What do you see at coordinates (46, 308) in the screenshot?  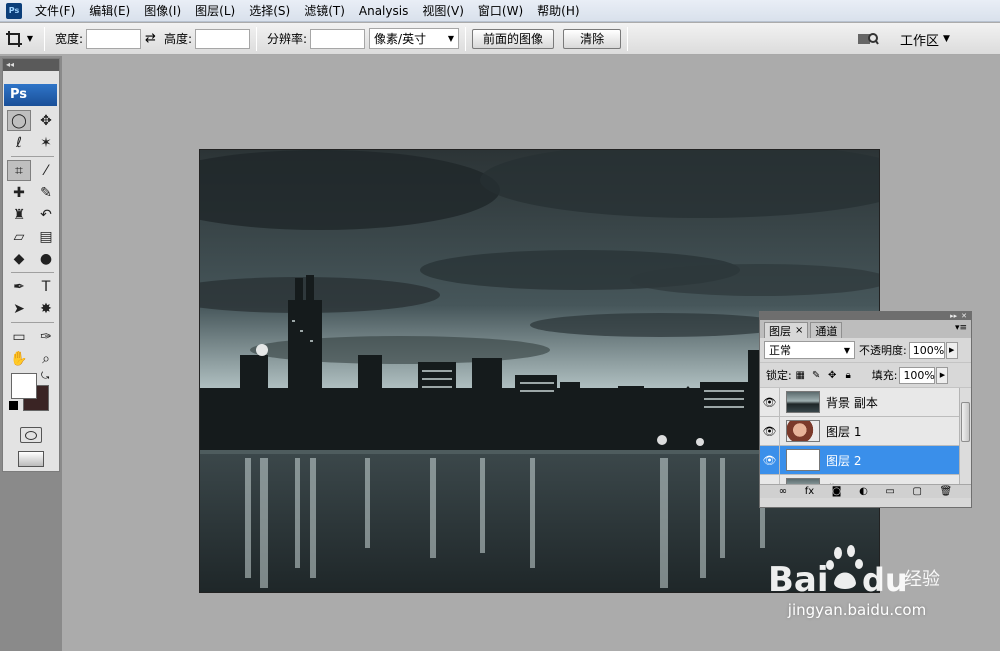 I see `custom-shape-tool-icon: ✸` at bounding box center [46, 308].